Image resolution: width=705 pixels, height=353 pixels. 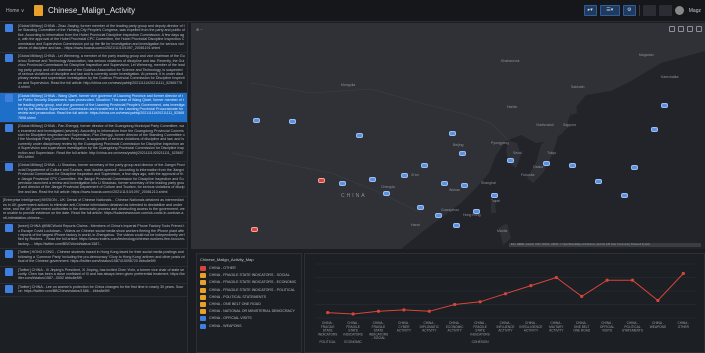 I want to click on legend-swatch, so click(x=203, y=297).